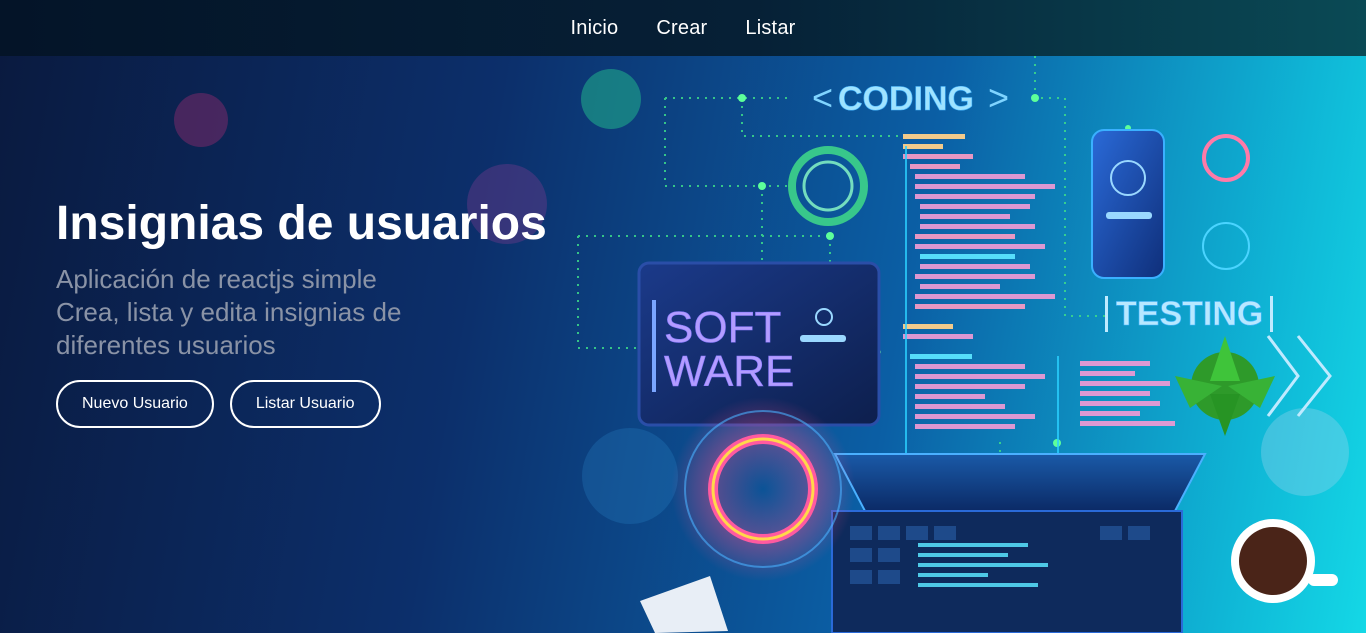 This screenshot has height=633, width=1366. Describe the element at coordinates (301, 223) in the screenshot. I see `page-title: Insignias de usuarios` at that location.